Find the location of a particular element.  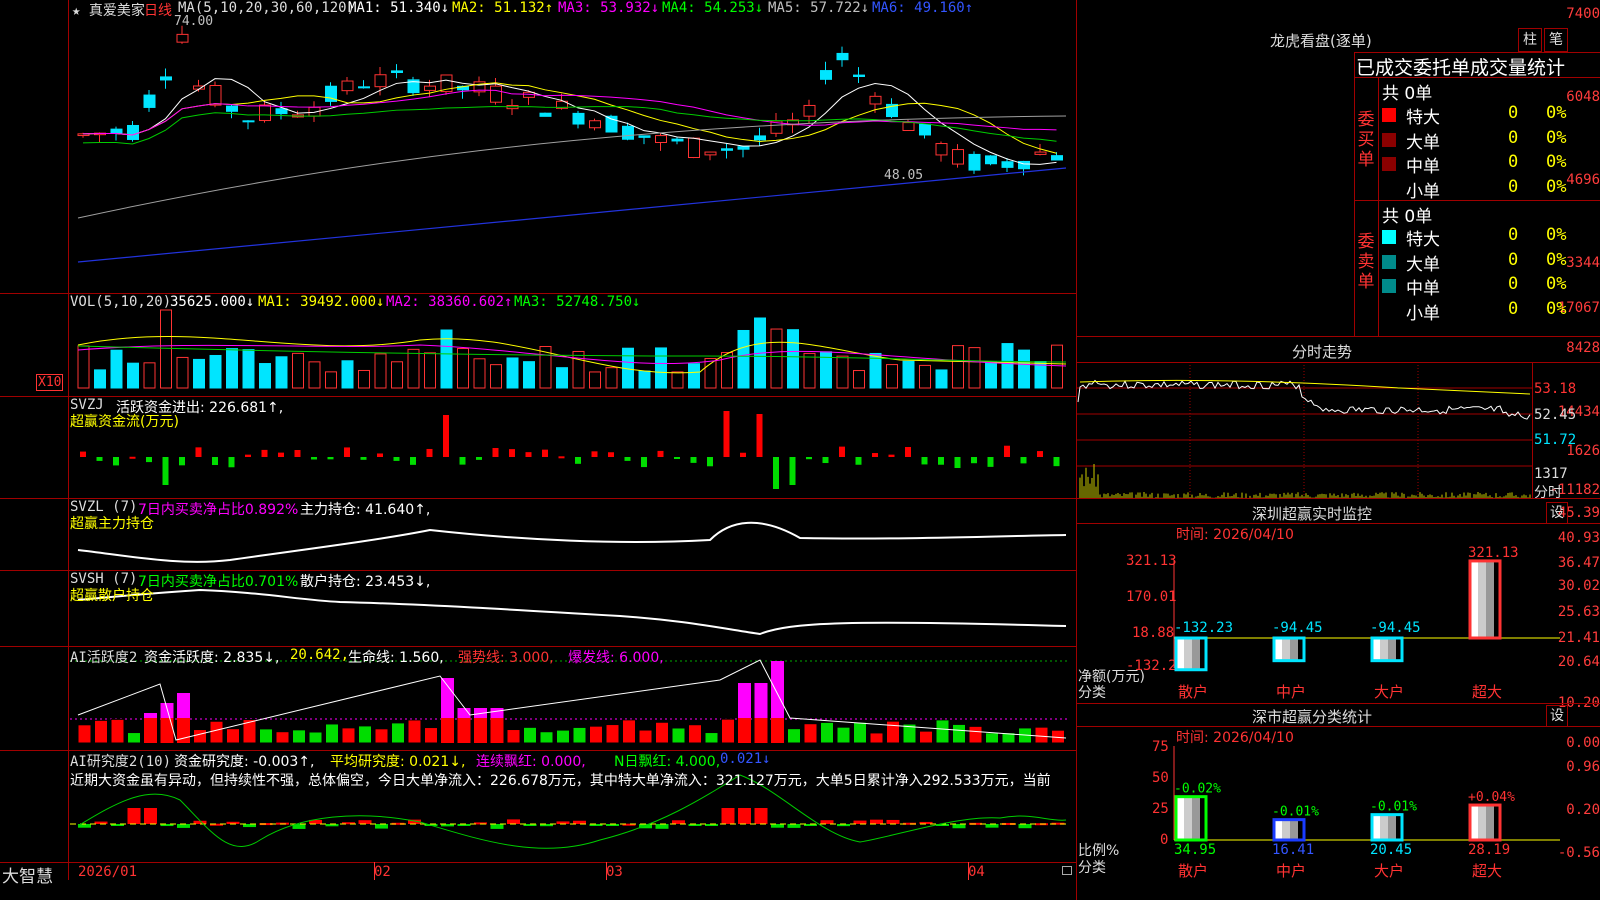

share-value: 28.19 is located at coordinates (1489, 850).